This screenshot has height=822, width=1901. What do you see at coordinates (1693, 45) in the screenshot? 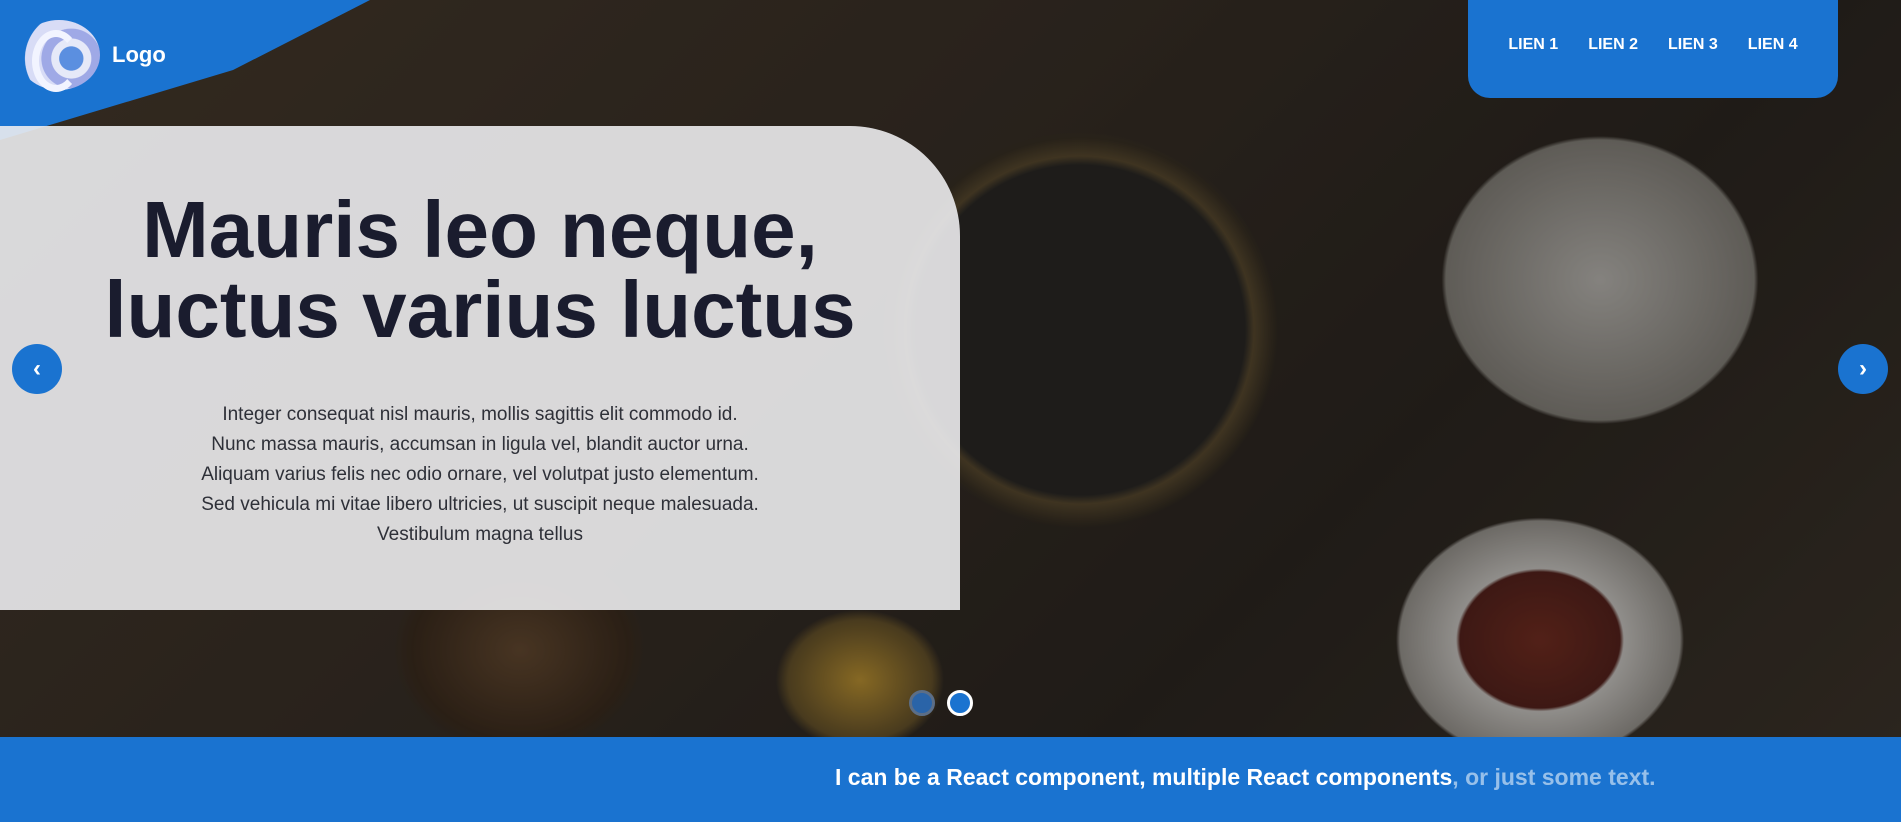
I see `nav-link-3: LIEN 3` at bounding box center [1693, 45].